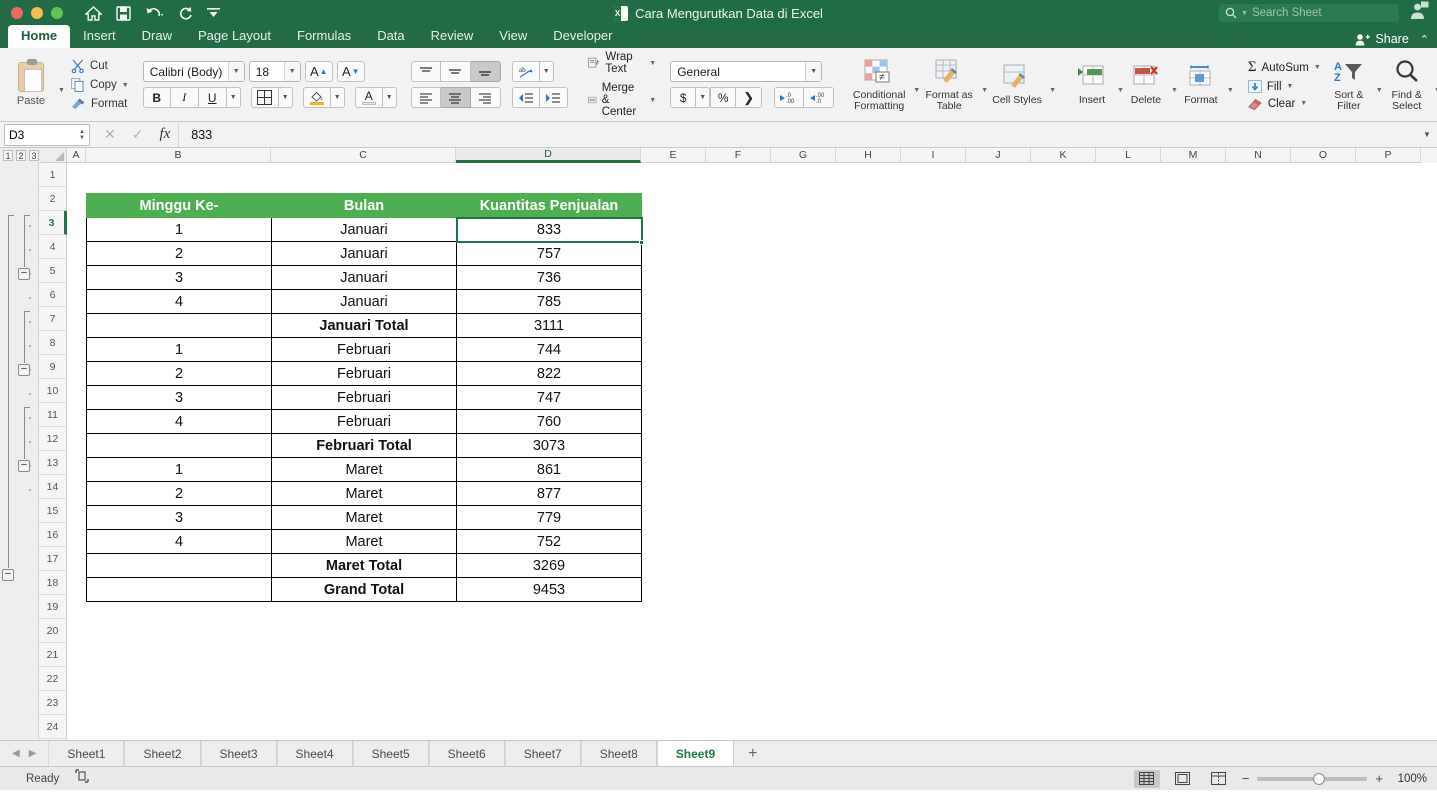 The width and height of the screenshot is (1437, 794). What do you see at coordinates (1290, 86) in the screenshot?
I see `fill-chevron-down-icon: ▼` at bounding box center [1290, 86].